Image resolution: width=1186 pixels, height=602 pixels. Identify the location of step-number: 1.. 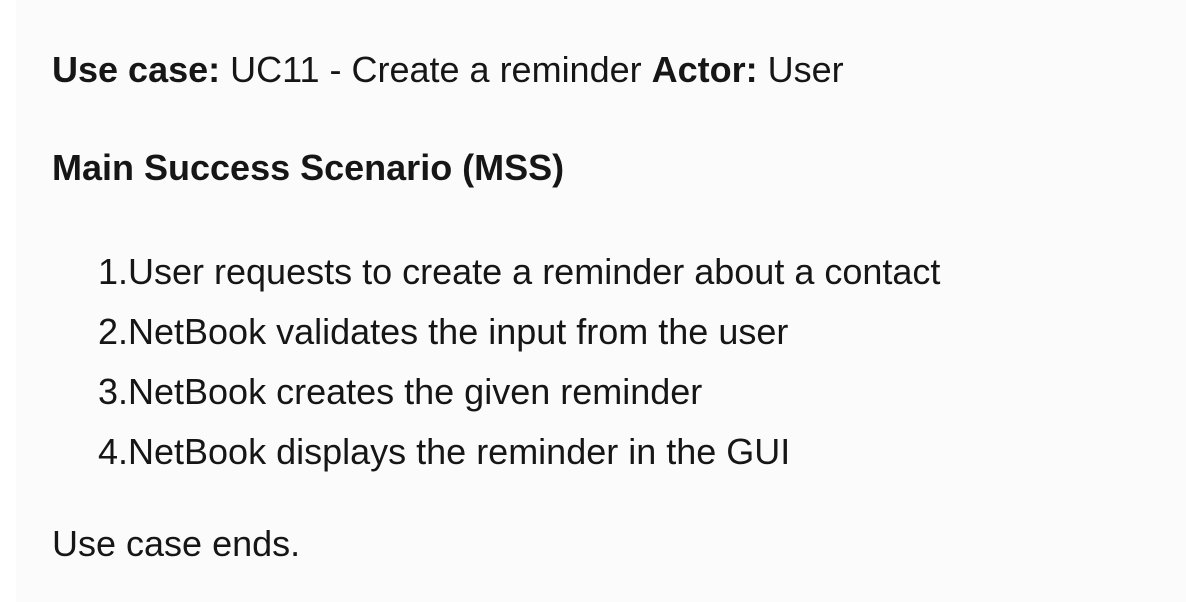
(112, 271).